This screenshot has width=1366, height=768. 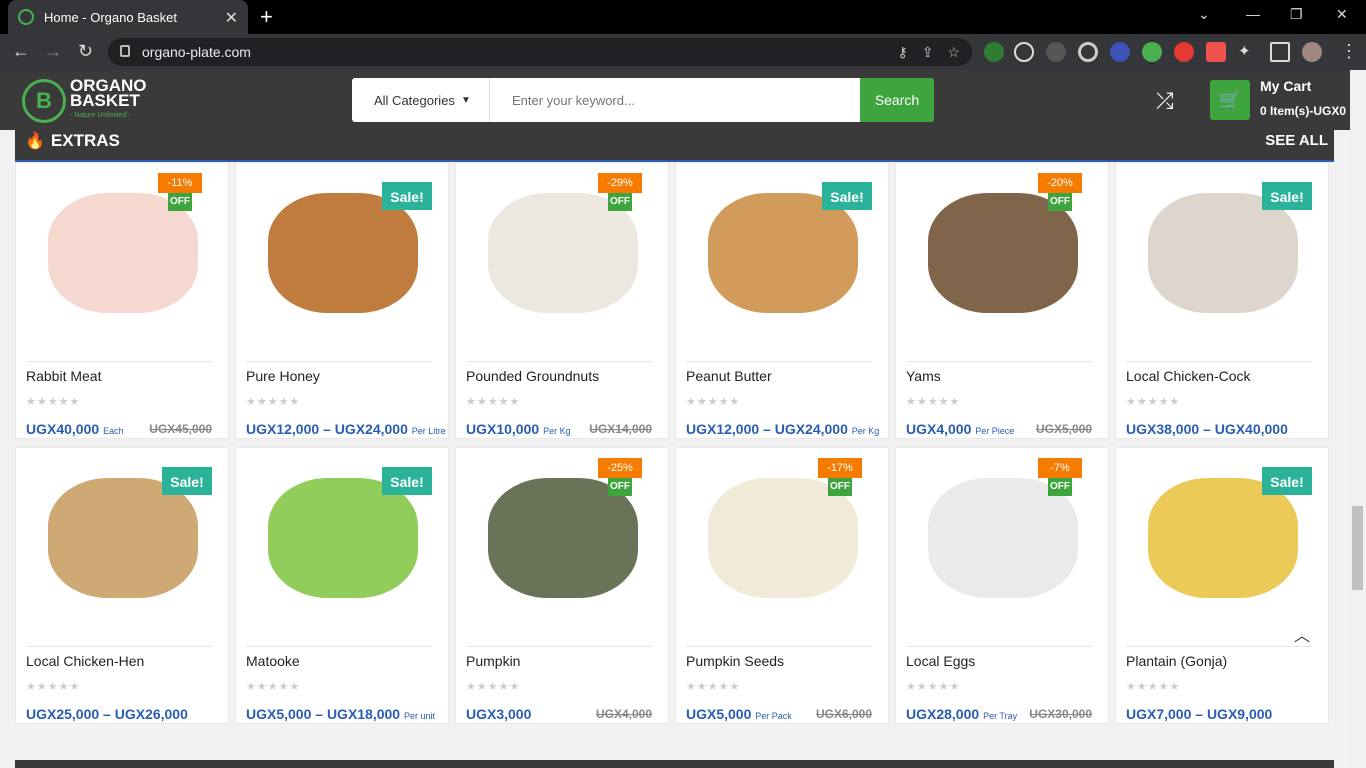 I want to click on restore-icon: ❐, so click(x=1296, y=14).